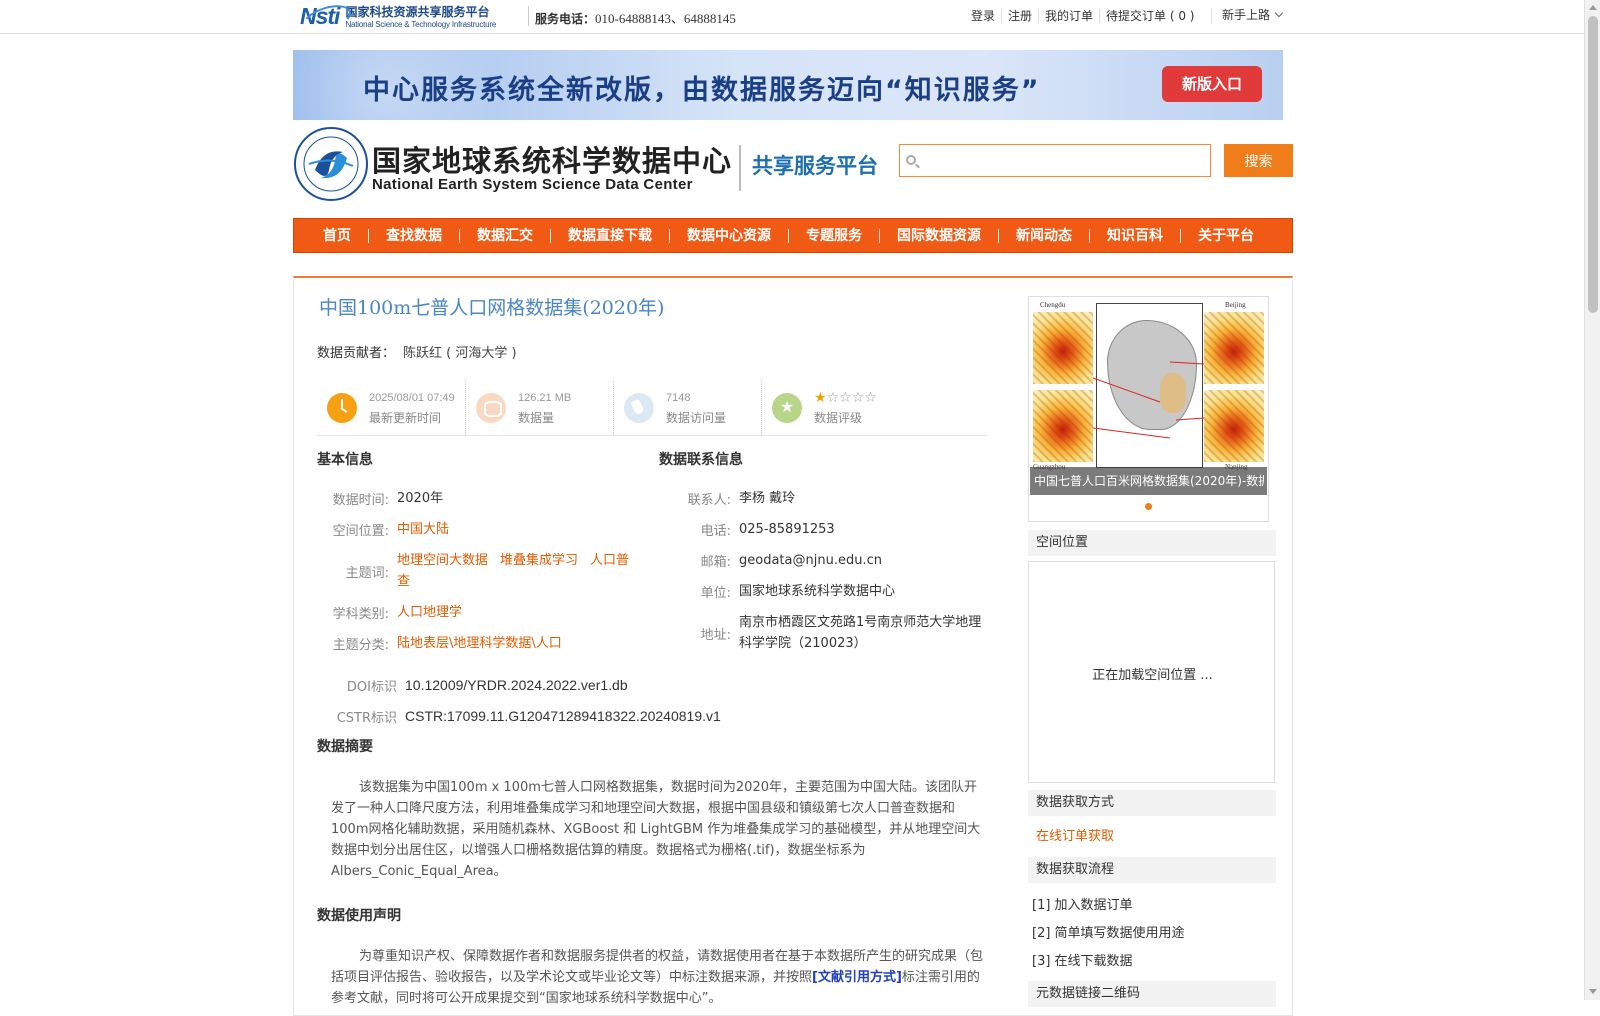 This screenshot has width=1600, height=1016. I want to click on star-badge-icon, so click(787, 407).